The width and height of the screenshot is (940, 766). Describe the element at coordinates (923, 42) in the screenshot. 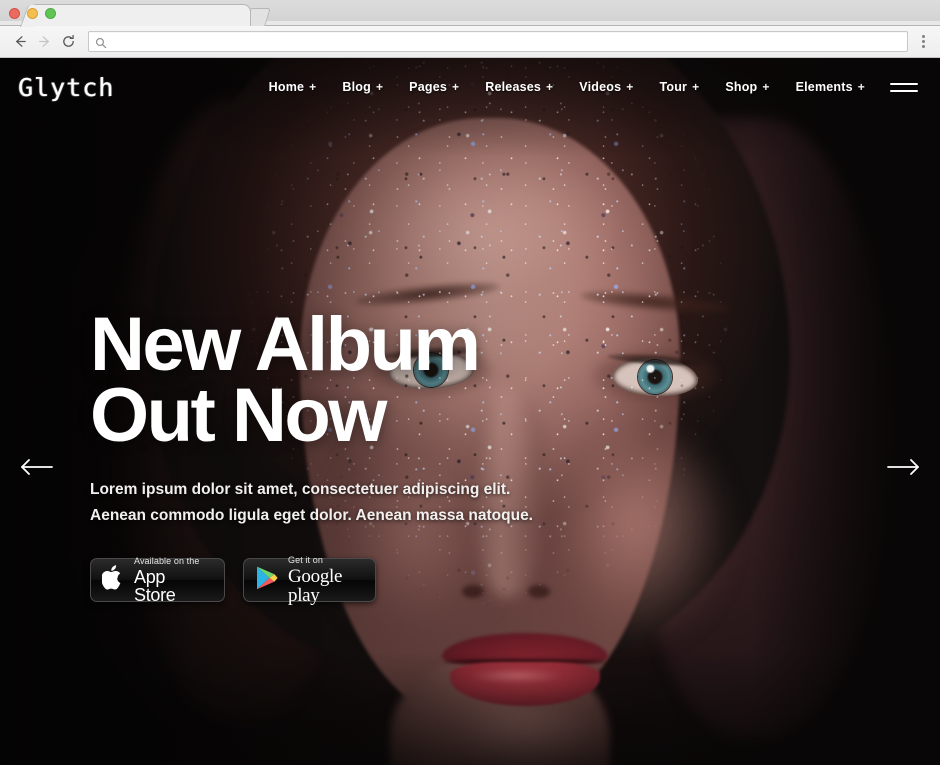

I see `three-dot-menu-icon` at that location.